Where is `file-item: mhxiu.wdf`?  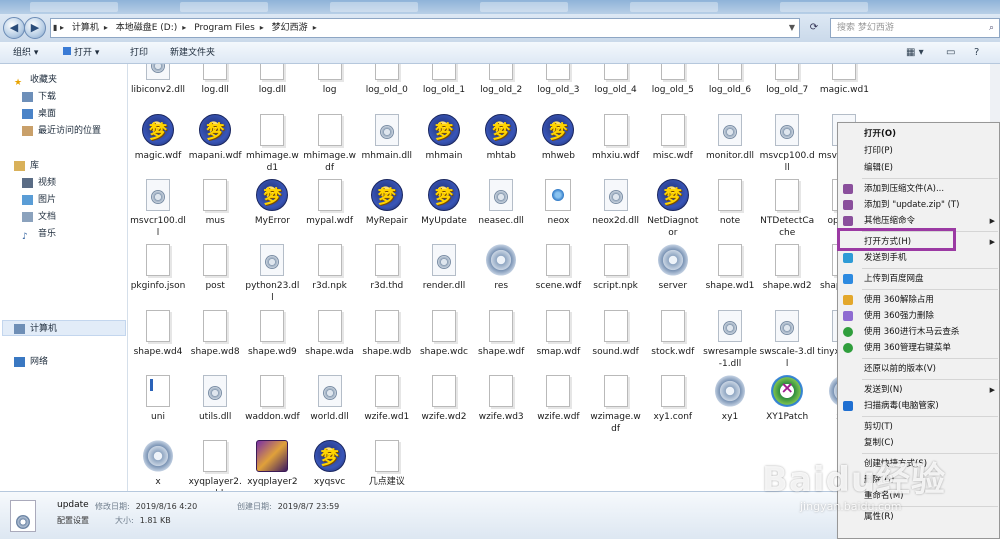
file-item: mhxiu.wdf is located at coordinates (616, 140).